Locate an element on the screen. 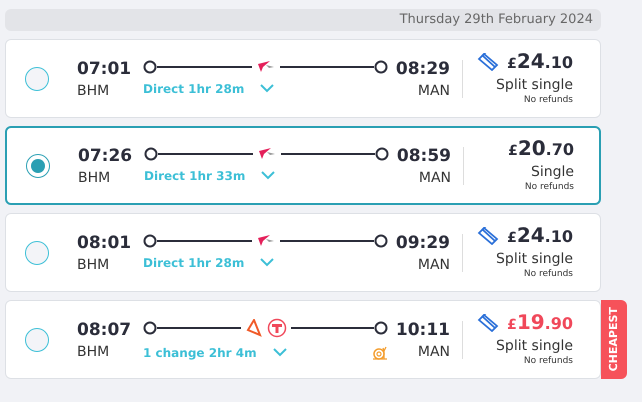 The image size is (642, 402). price-text: £19.90 is located at coordinates (540, 323).